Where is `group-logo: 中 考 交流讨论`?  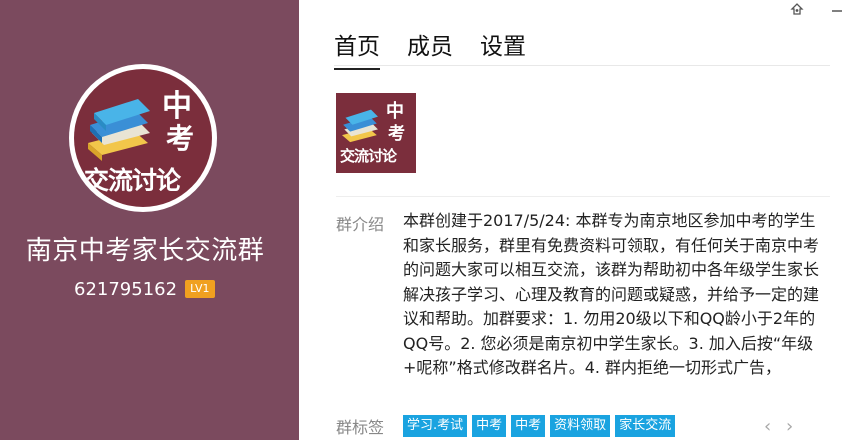 group-logo: 中 考 交流讨论 is located at coordinates (143, 138).